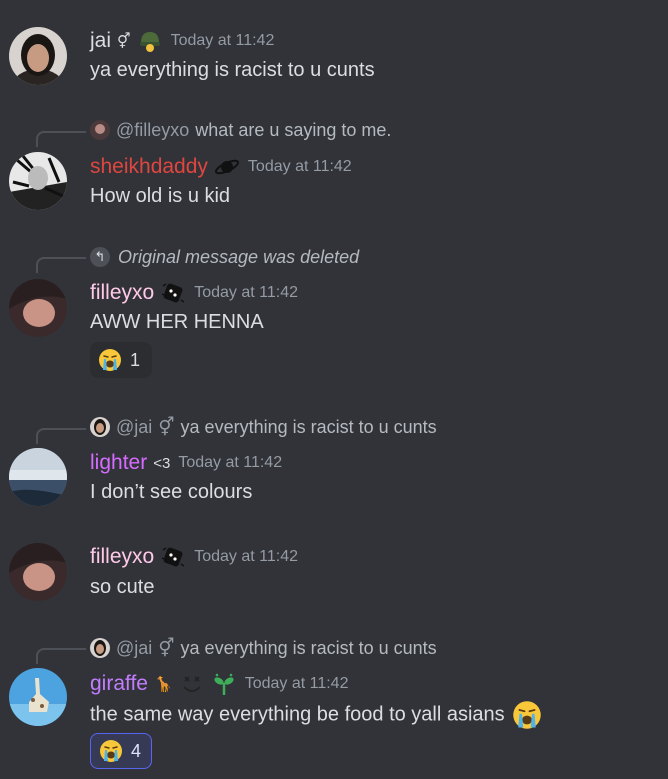 This screenshot has width=668, height=779. What do you see at coordinates (177, 322) in the screenshot?
I see `message-content: AWW HER HENNA` at bounding box center [177, 322].